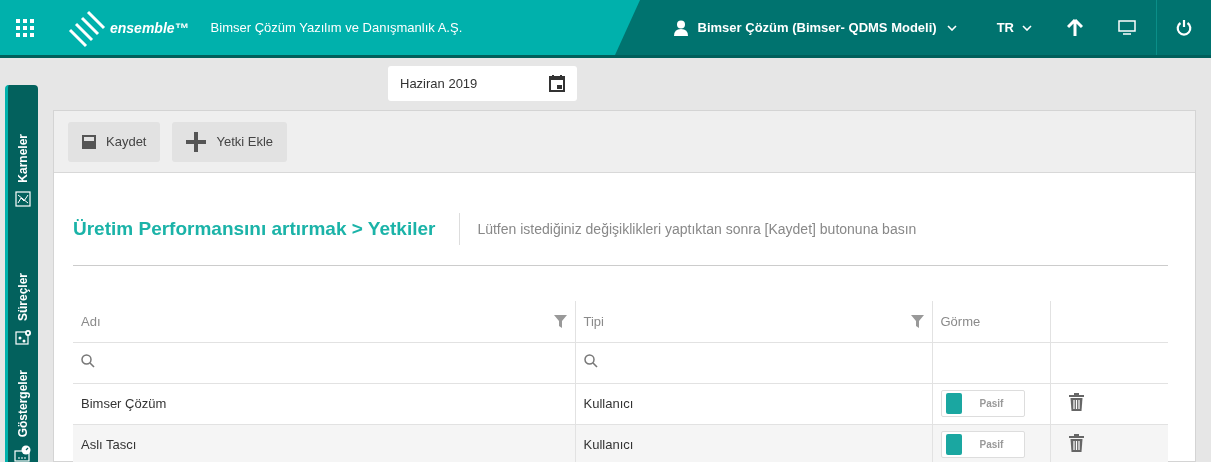 The width and height of the screenshot is (1211, 462). What do you see at coordinates (267, 229) in the screenshot?
I see `breadcrumb-title: Üretim Performansını artırmak > Yetkiler` at bounding box center [267, 229].